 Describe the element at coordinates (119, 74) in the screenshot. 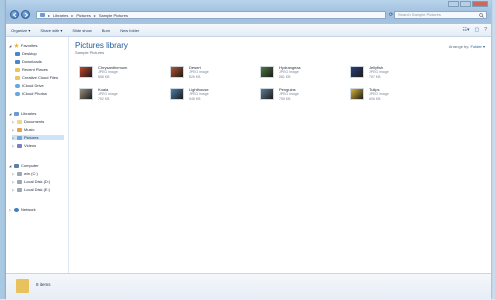

I see `file-item: Chrysanthemum JPEG image 858 KB` at that location.